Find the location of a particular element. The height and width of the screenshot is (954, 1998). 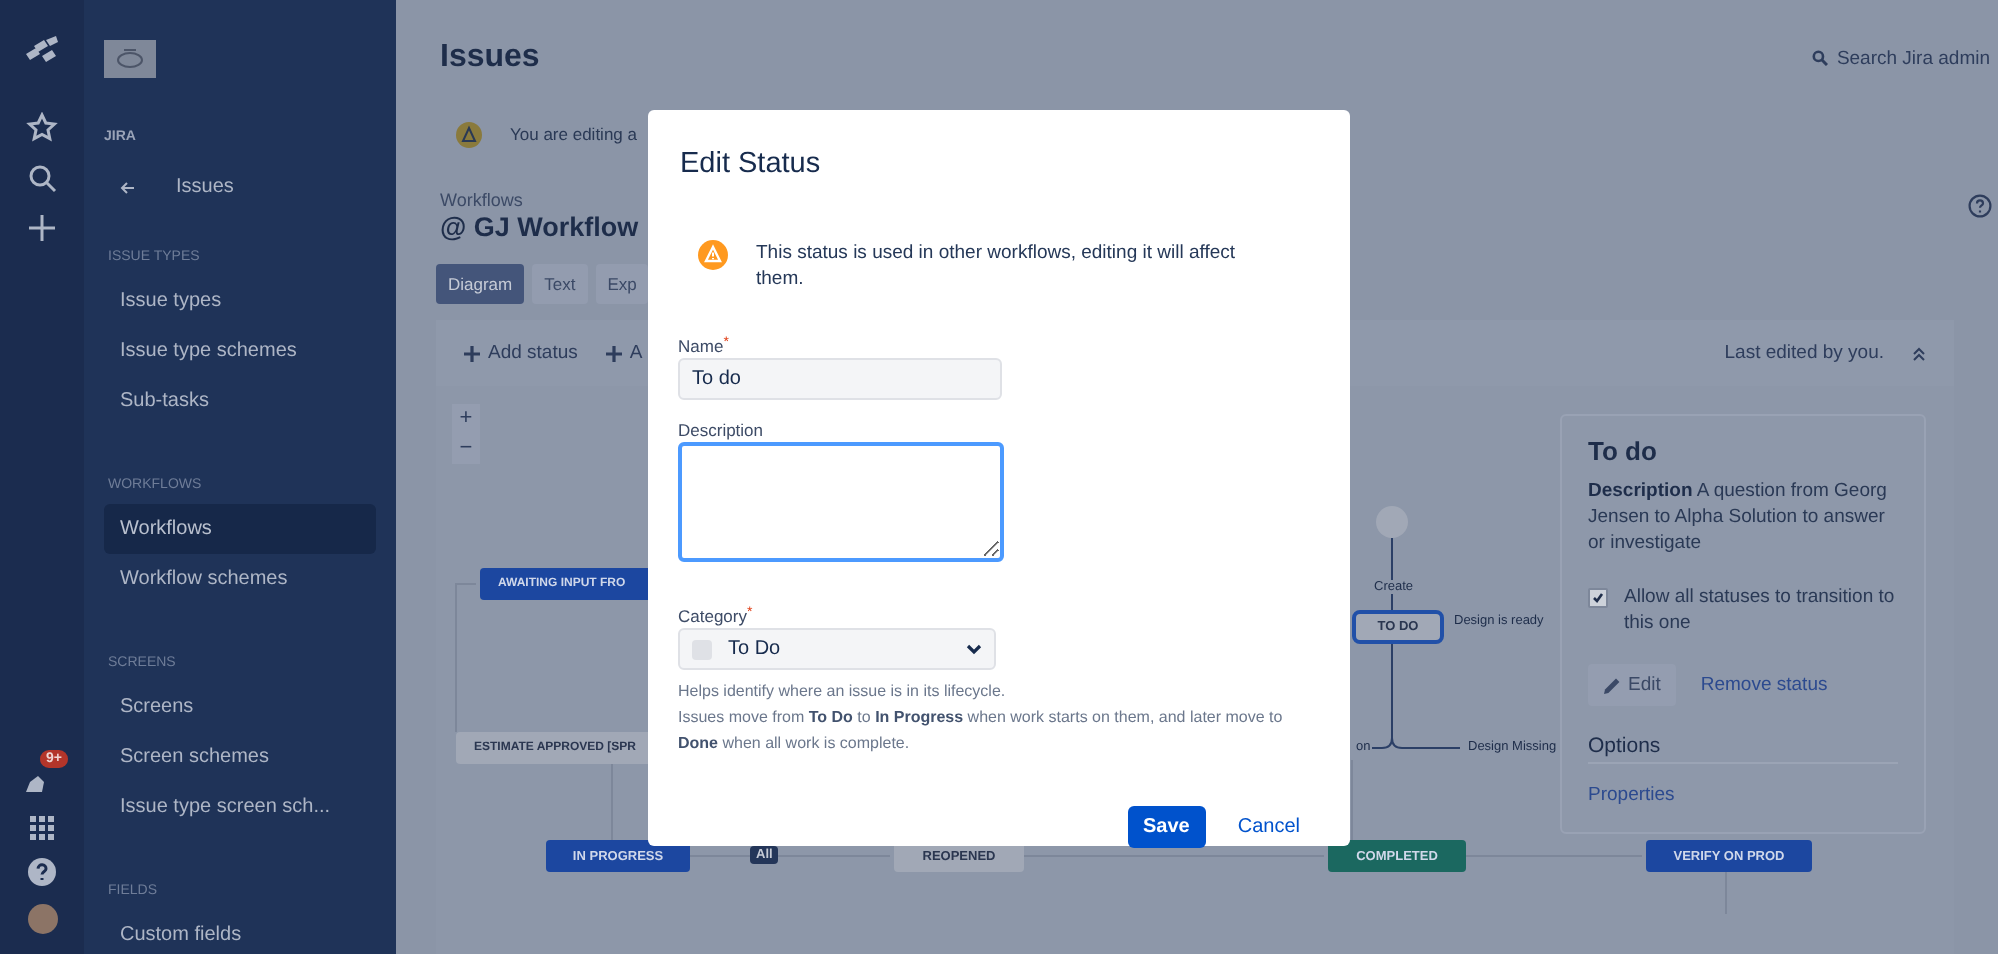

dialog-title: Edit Status is located at coordinates (751, 164).